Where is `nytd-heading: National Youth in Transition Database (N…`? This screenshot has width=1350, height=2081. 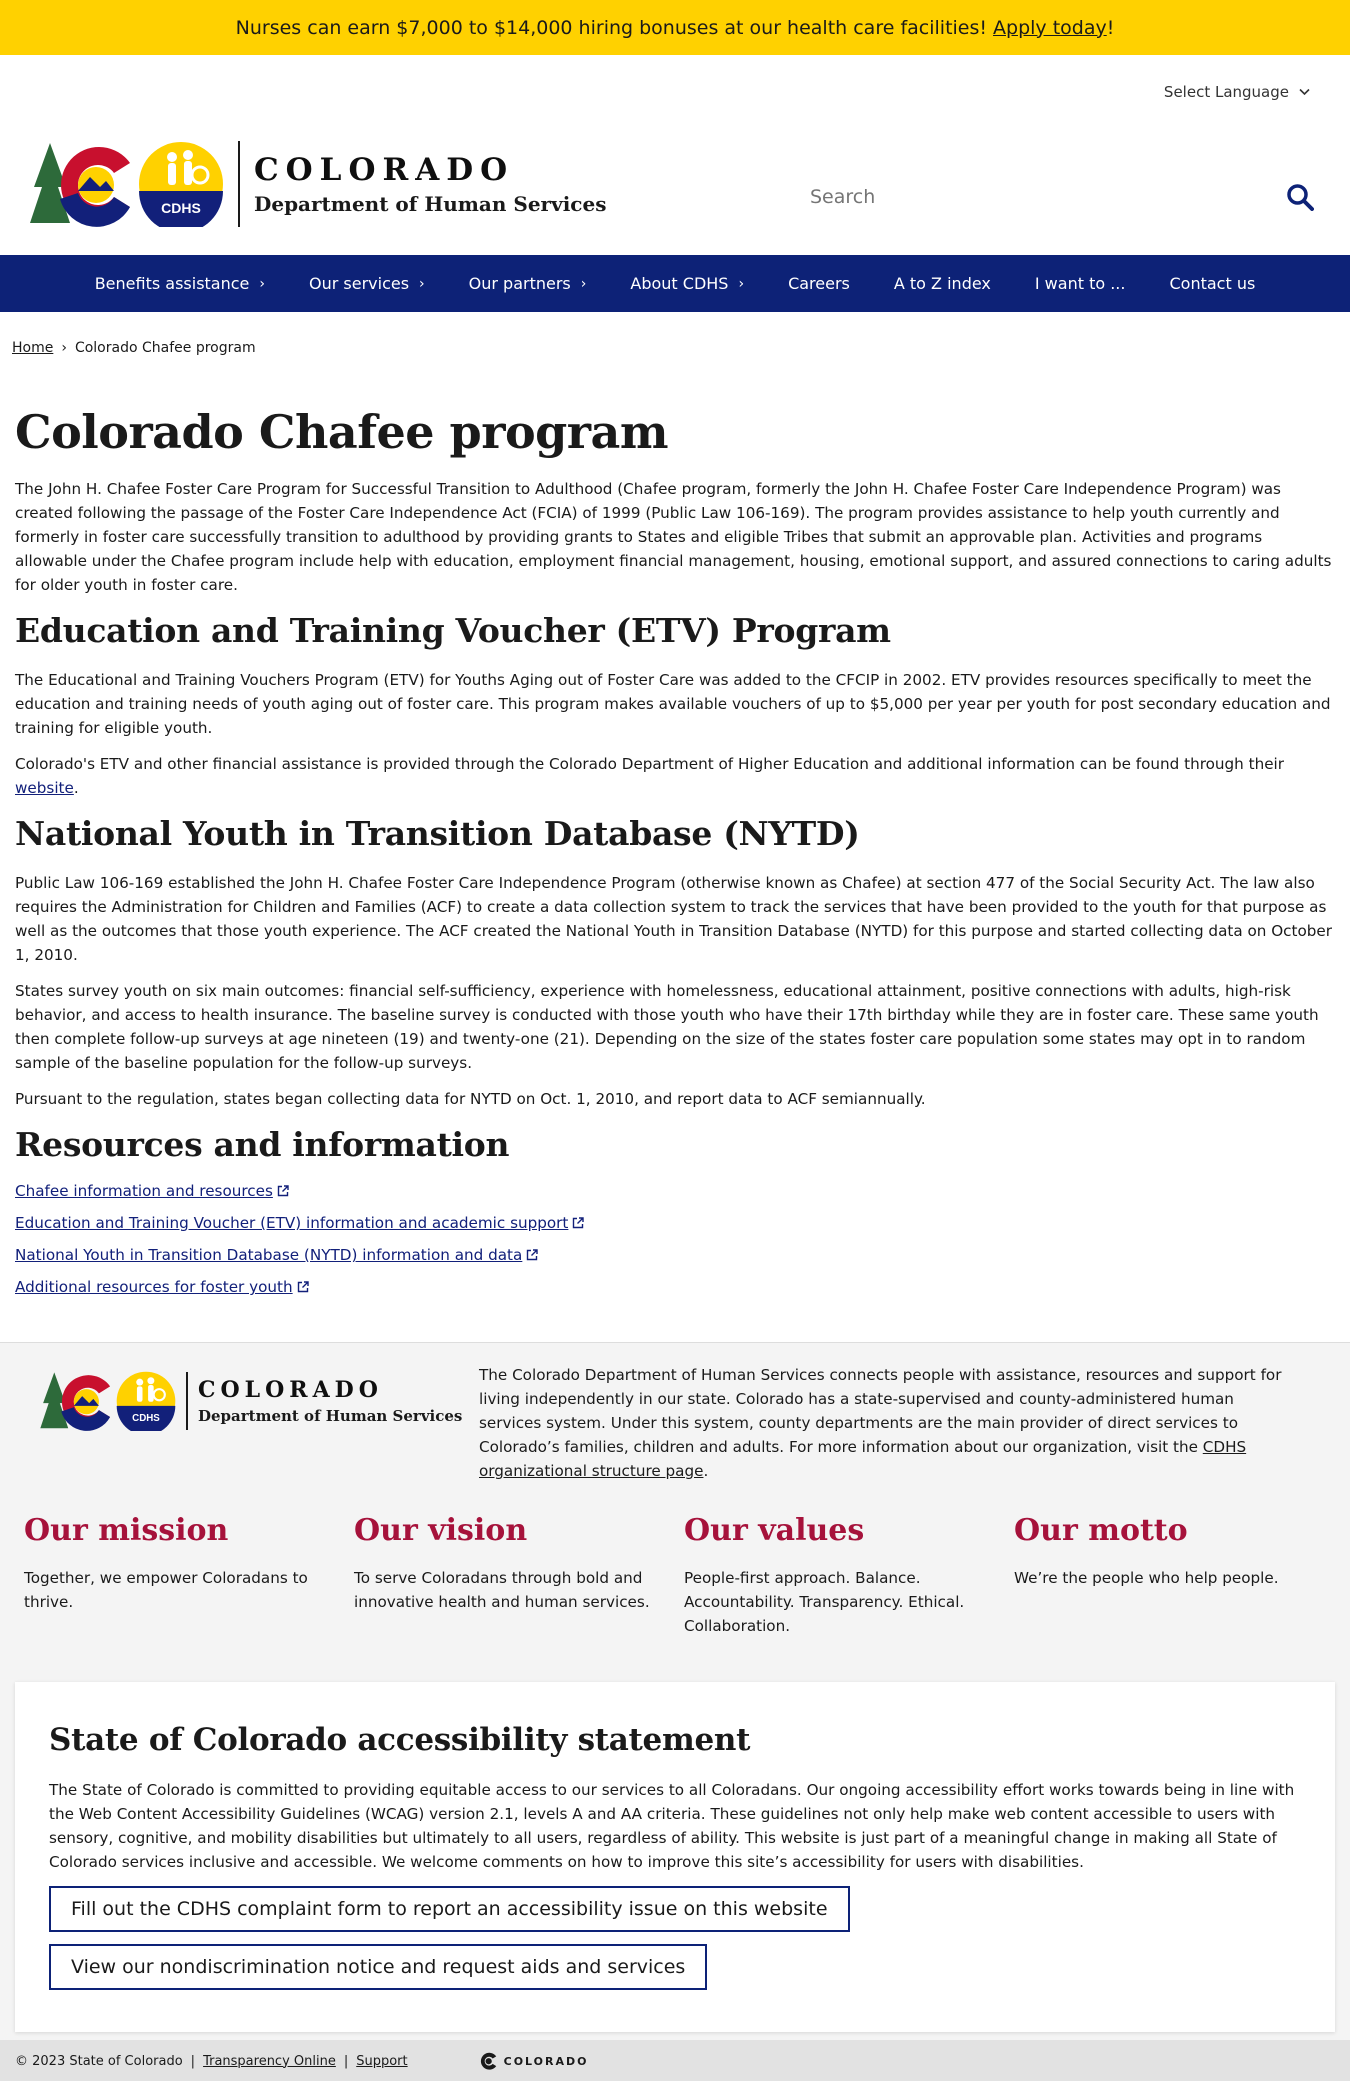 nytd-heading: National Youth in Transition Database (N… is located at coordinates (437, 833).